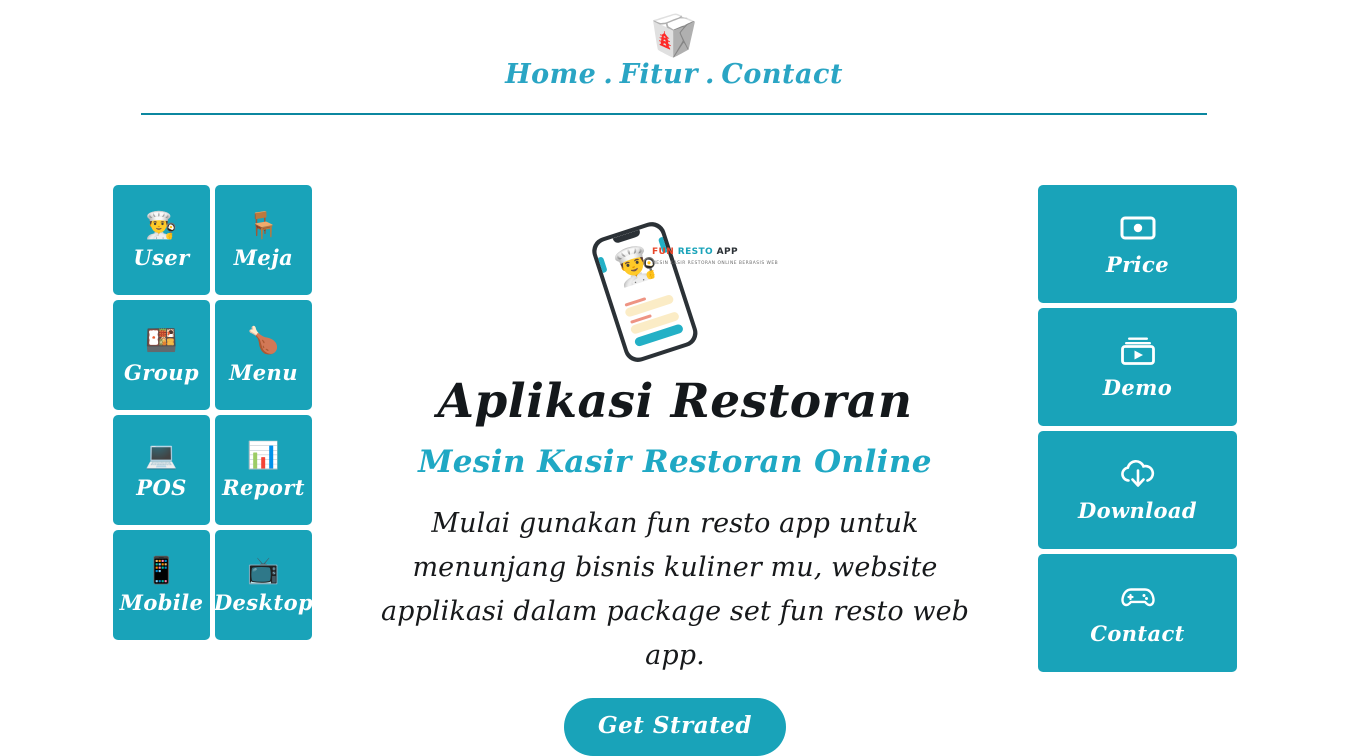  What do you see at coordinates (263, 570) in the screenshot?
I see `television-icon: 📺` at bounding box center [263, 570].